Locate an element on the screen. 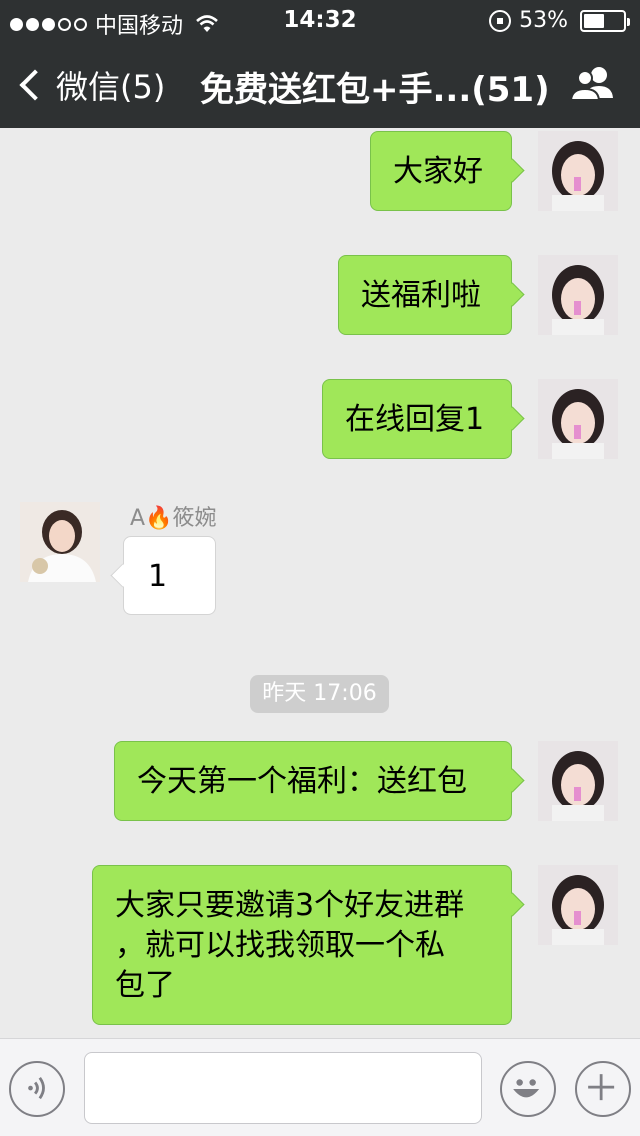 The width and height of the screenshot is (640, 1136). their-message-bubble: 1 is located at coordinates (169, 575).